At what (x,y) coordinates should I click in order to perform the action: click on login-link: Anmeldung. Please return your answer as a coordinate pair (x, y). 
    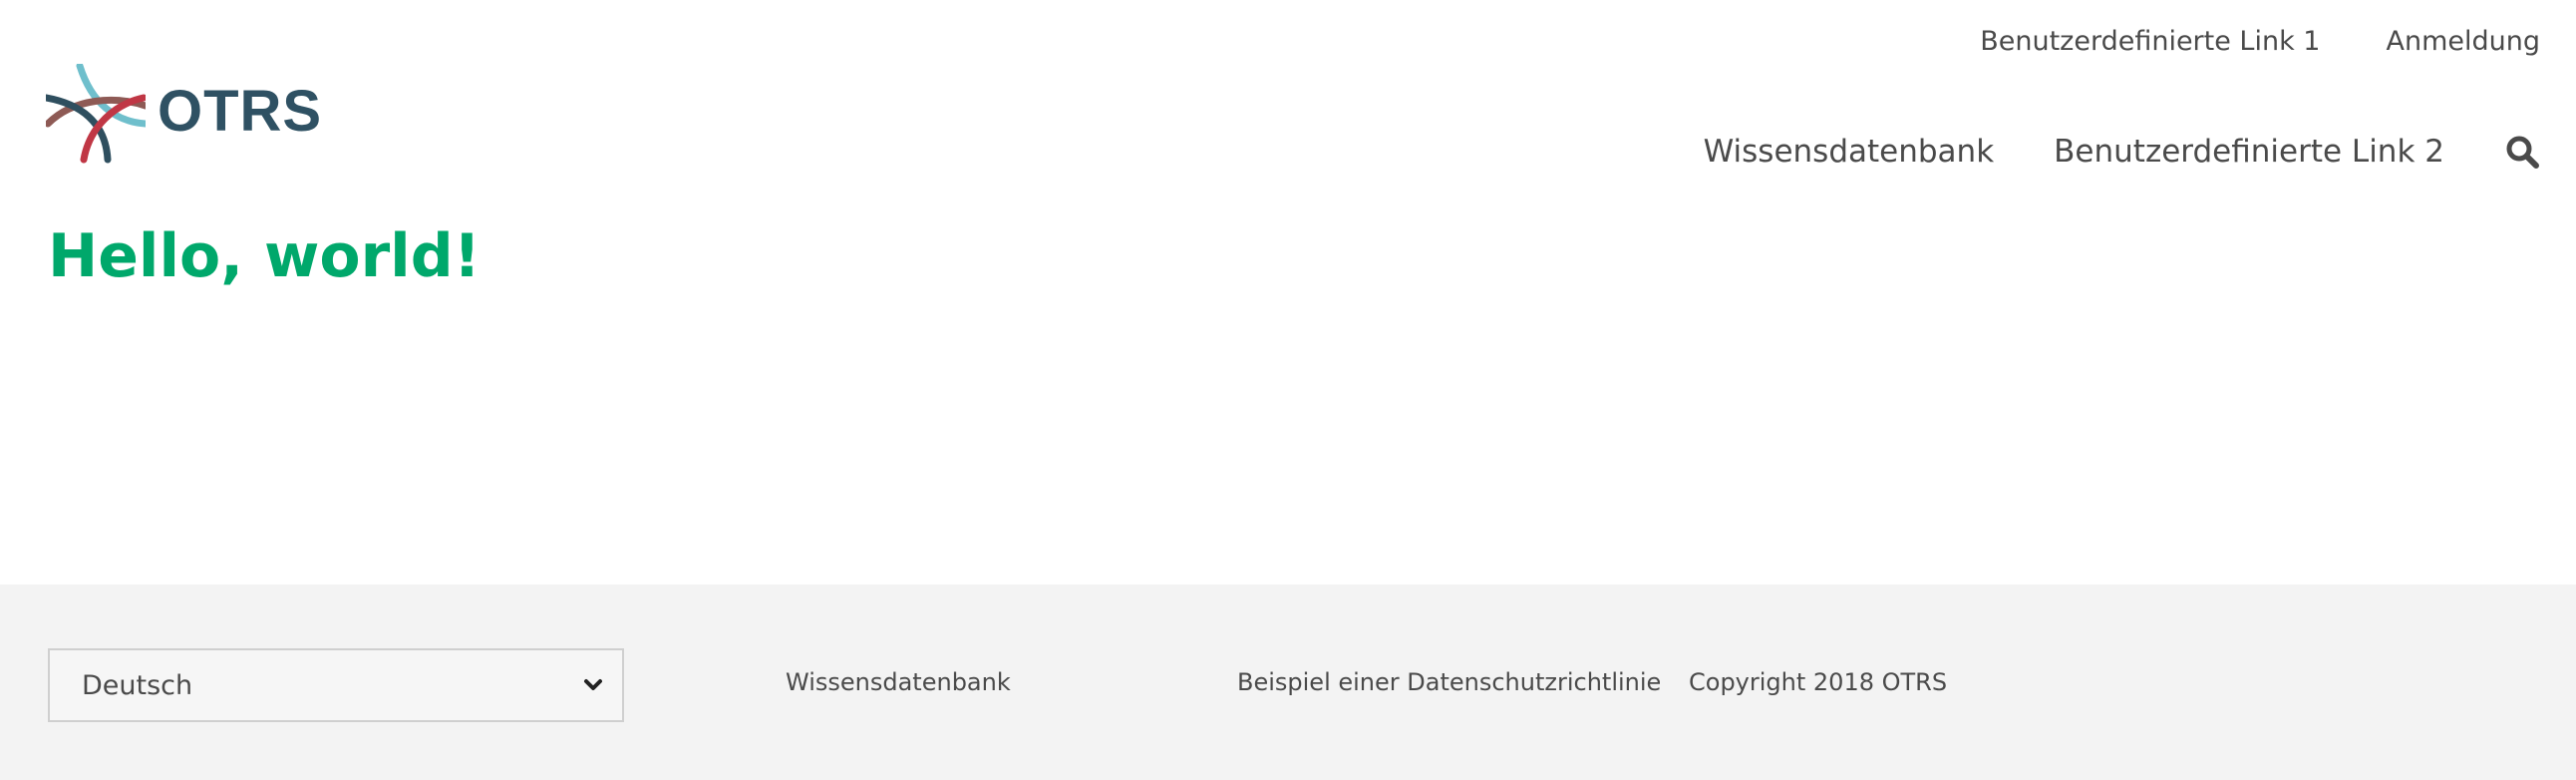
    Looking at the image, I should click on (2464, 41).